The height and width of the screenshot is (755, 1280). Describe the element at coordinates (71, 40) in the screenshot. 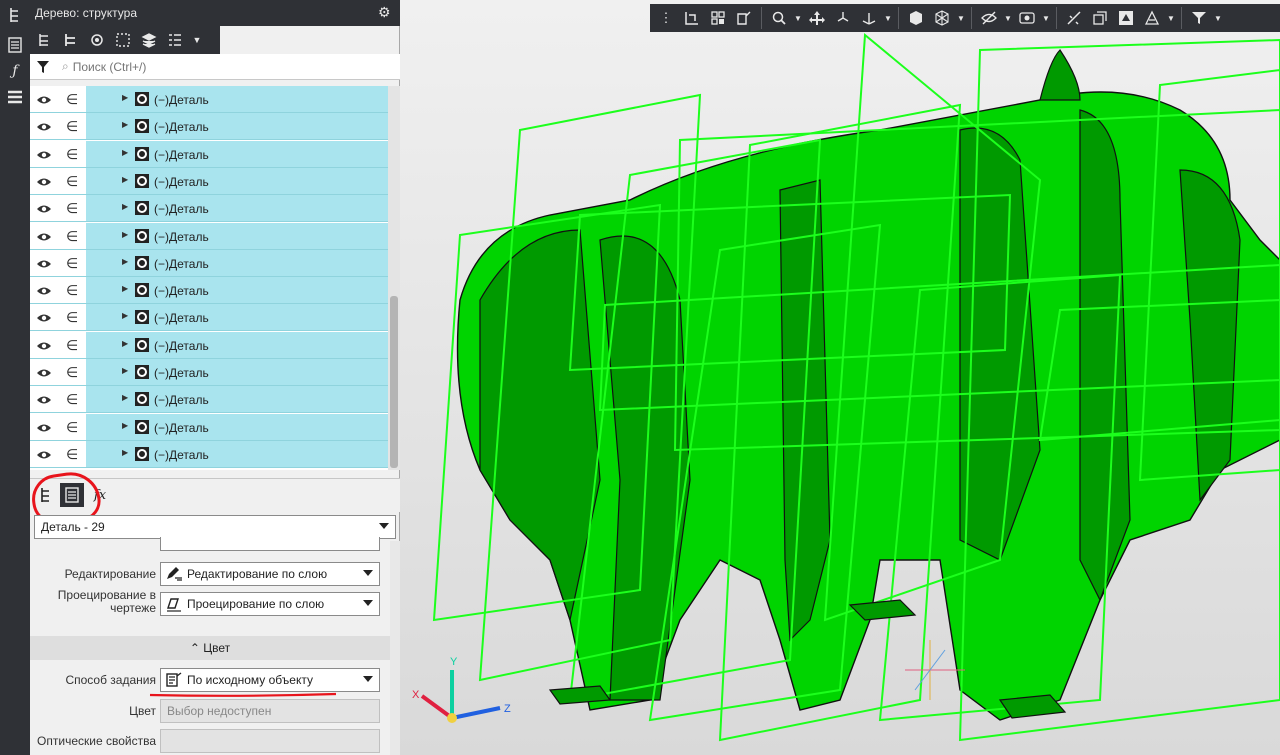

I see `build-tree-icon` at that location.